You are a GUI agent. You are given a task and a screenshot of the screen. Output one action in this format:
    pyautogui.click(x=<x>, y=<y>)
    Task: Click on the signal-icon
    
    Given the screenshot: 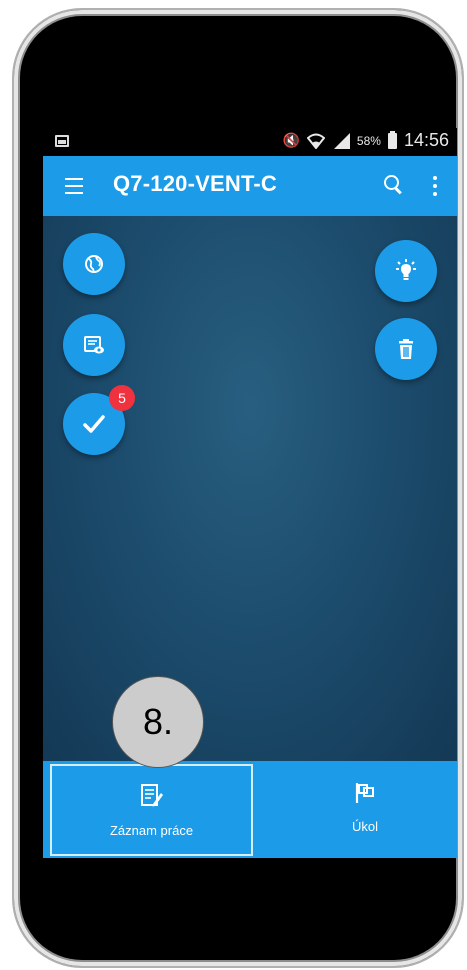 What is the action you would take?
    pyautogui.click(x=341, y=140)
    